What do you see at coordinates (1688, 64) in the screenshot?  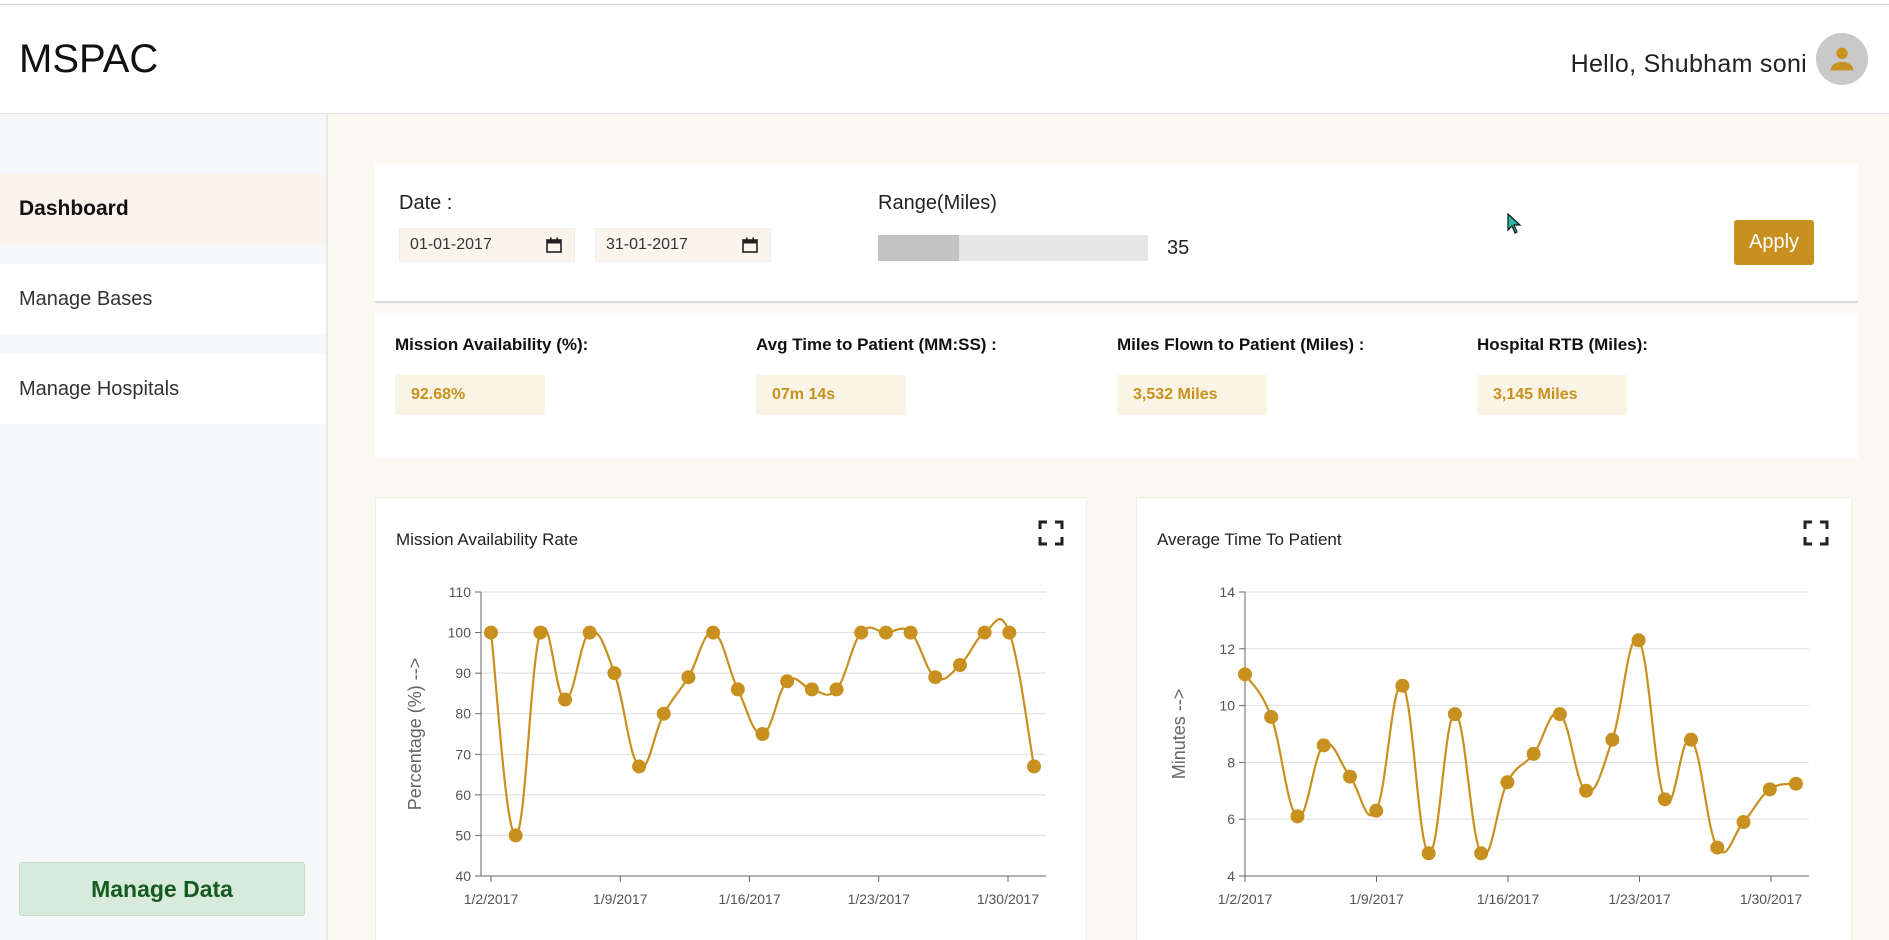 I see `user-greeting: Hello, Shubham soni` at bounding box center [1688, 64].